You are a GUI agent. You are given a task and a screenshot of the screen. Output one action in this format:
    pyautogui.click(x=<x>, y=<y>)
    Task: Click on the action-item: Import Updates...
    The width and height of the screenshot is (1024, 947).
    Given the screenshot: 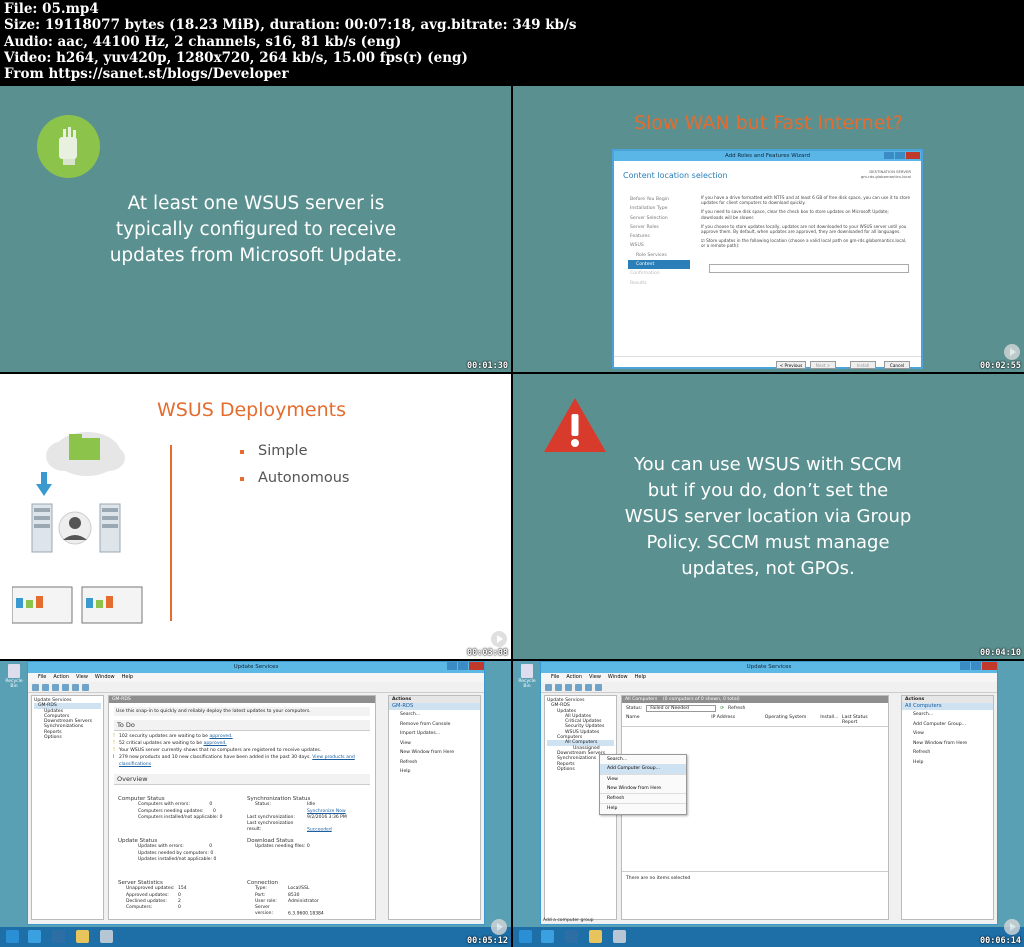 What is the action you would take?
    pyautogui.click(x=434, y=734)
    